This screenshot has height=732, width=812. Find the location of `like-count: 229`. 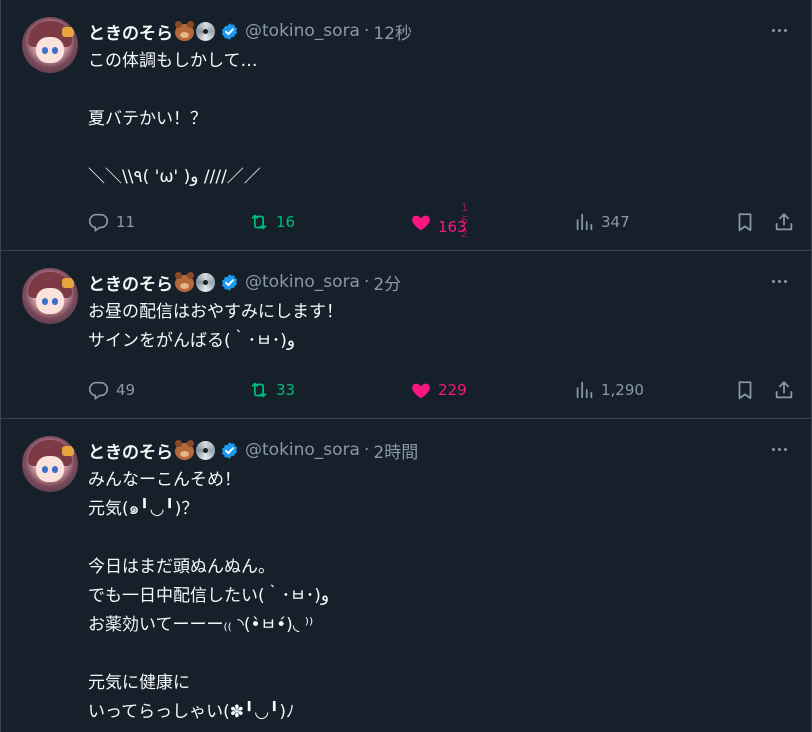

like-count: 229 is located at coordinates (452, 390).